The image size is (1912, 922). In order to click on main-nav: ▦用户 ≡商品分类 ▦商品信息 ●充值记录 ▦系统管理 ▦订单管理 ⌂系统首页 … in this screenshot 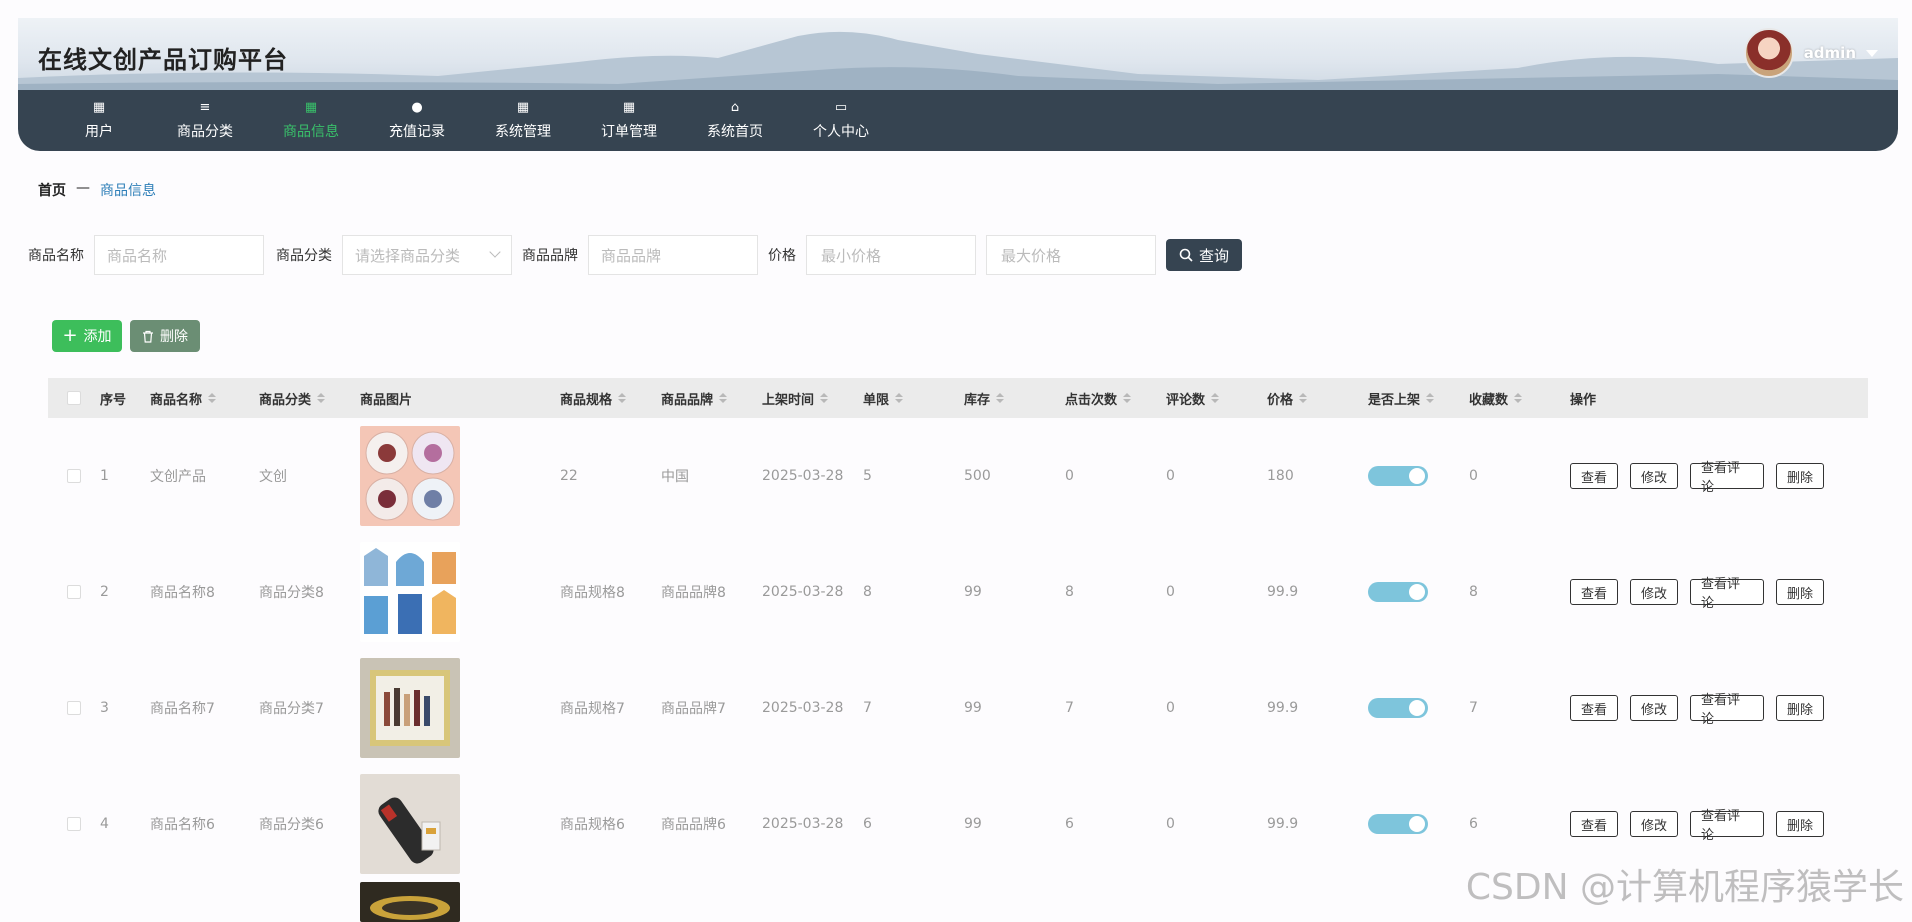, I will do `click(958, 120)`.